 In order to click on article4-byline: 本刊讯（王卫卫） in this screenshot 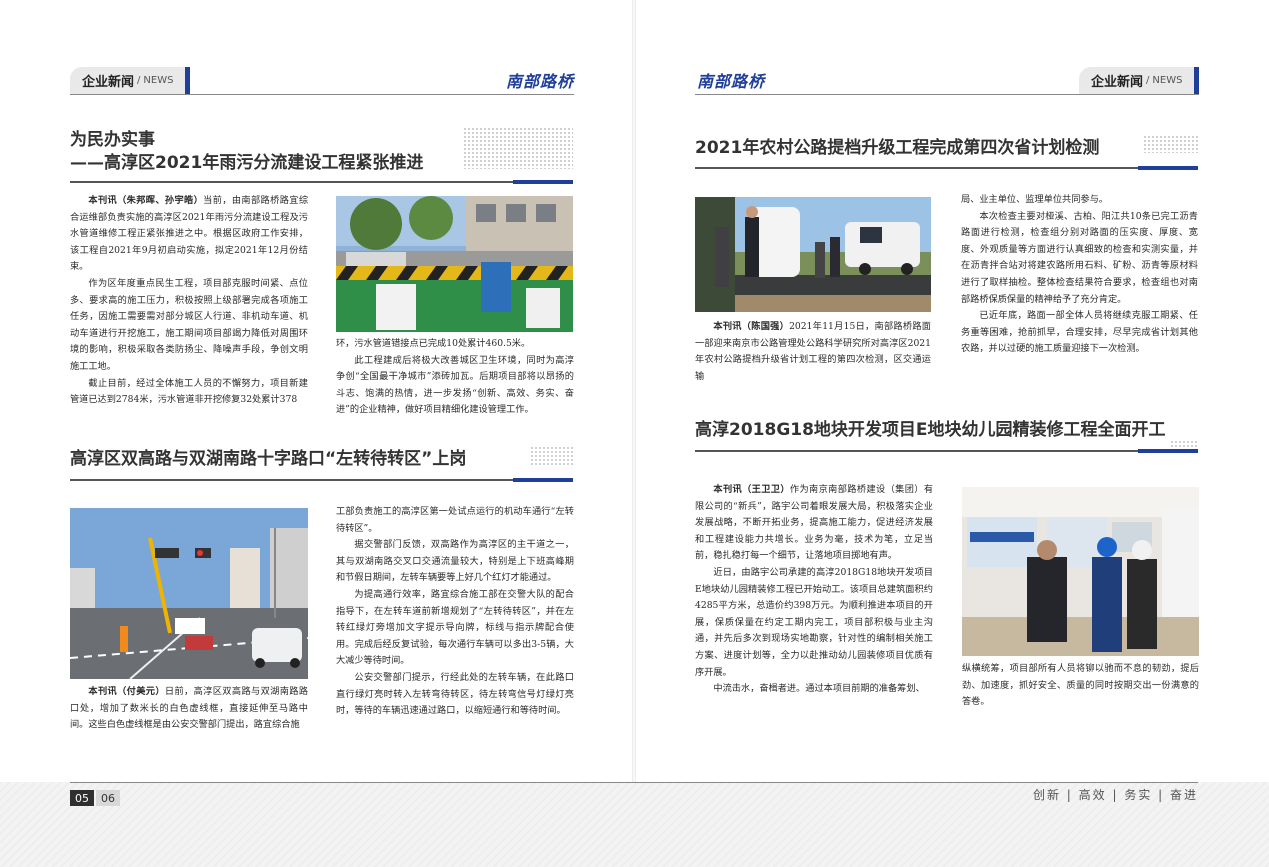, I will do `click(751, 489)`.